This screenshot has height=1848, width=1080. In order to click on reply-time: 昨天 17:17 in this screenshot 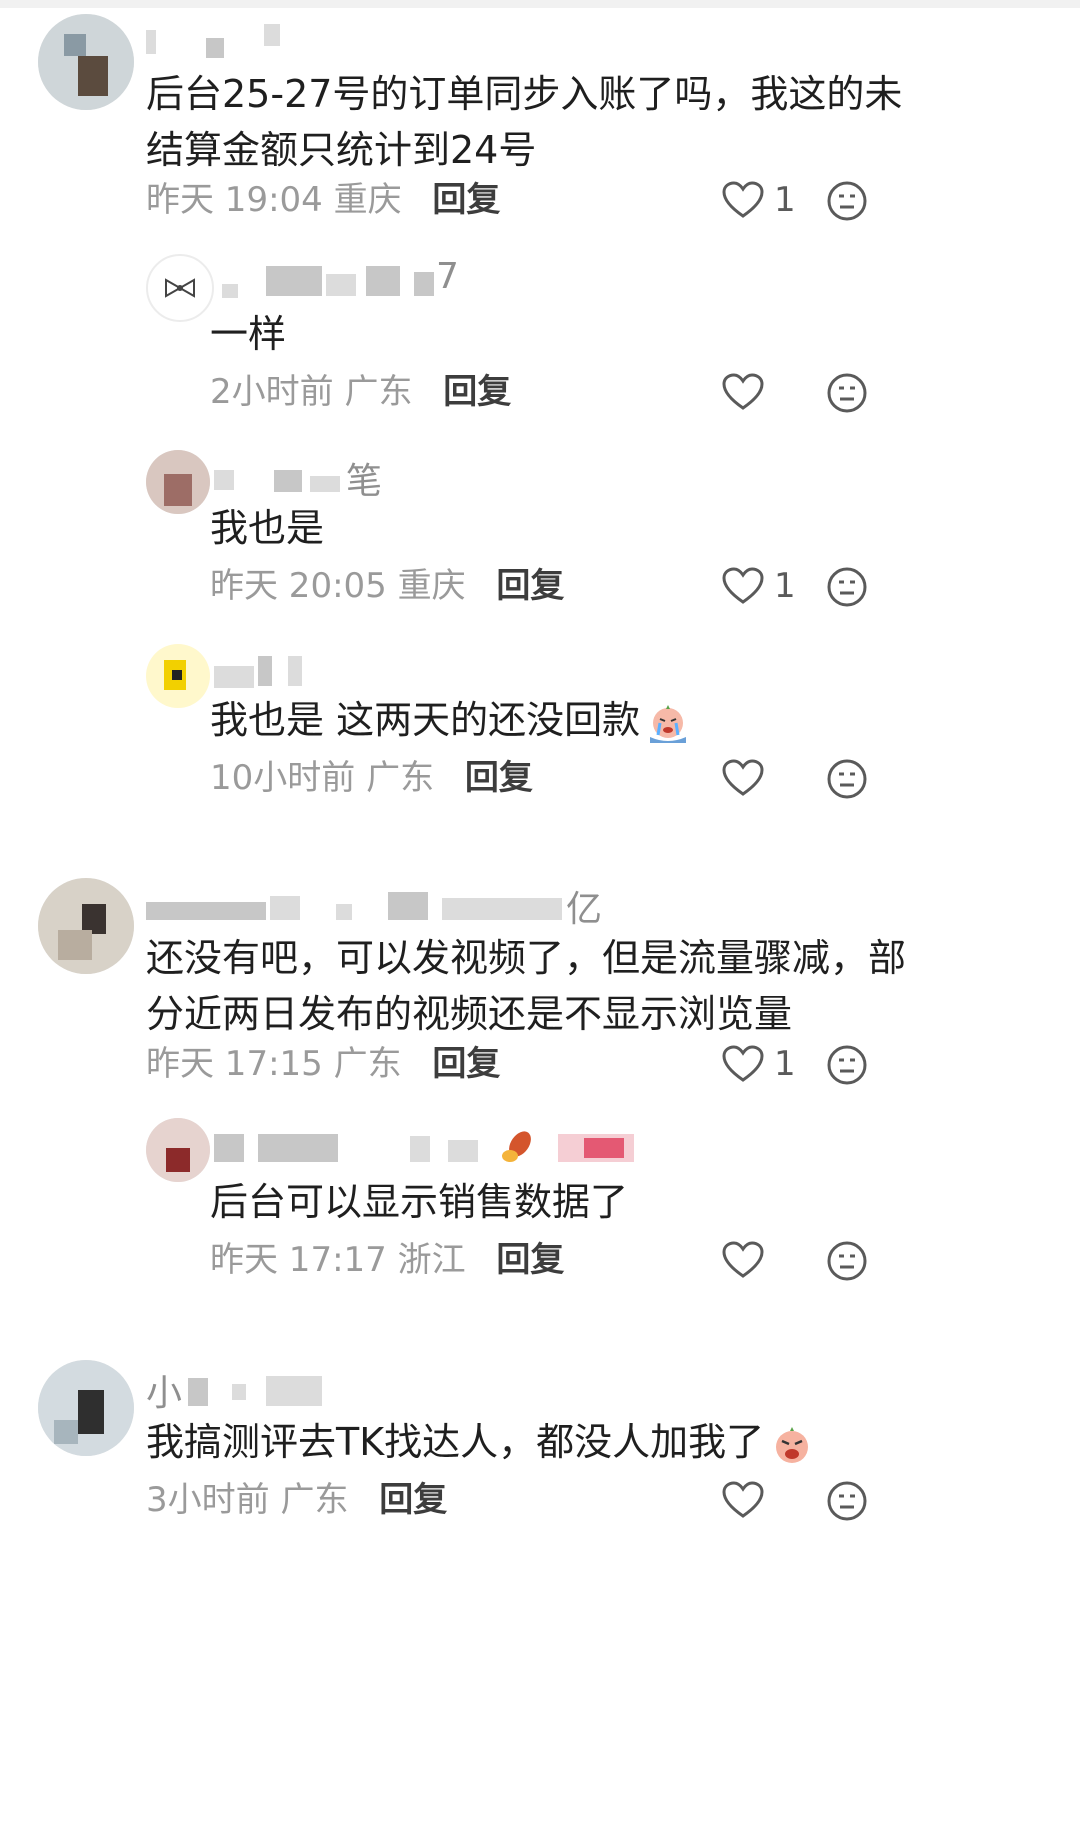, I will do `click(298, 1260)`.